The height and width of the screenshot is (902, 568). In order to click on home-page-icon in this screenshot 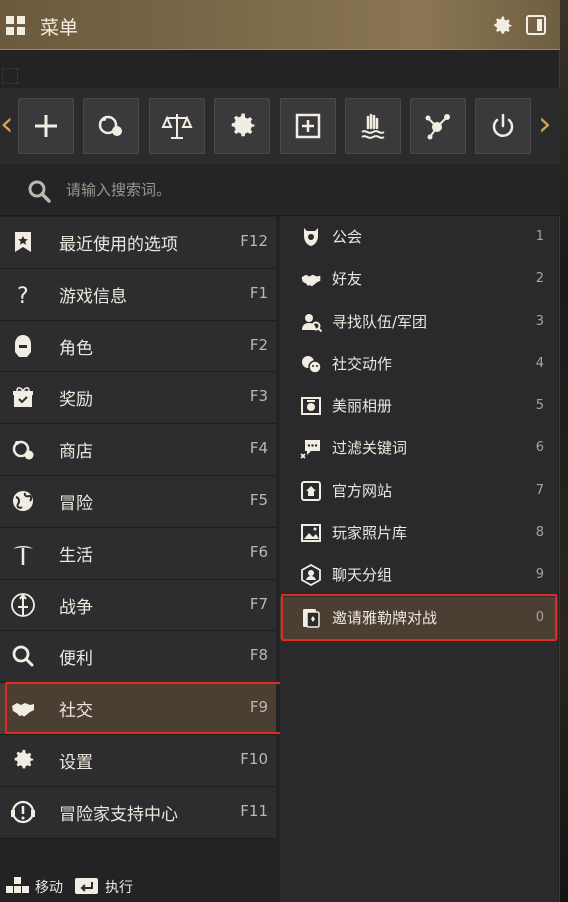, I will do `click(311, 490)`.